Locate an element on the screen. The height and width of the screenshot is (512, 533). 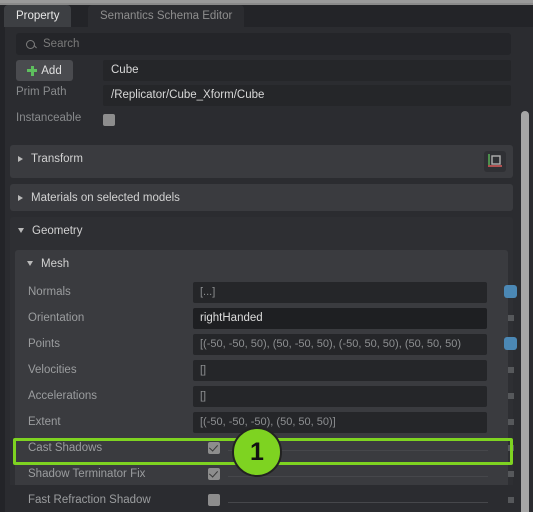
tab-semantics-schema-editor: Semantics Schema Editor is located at coordinates (166, 16).